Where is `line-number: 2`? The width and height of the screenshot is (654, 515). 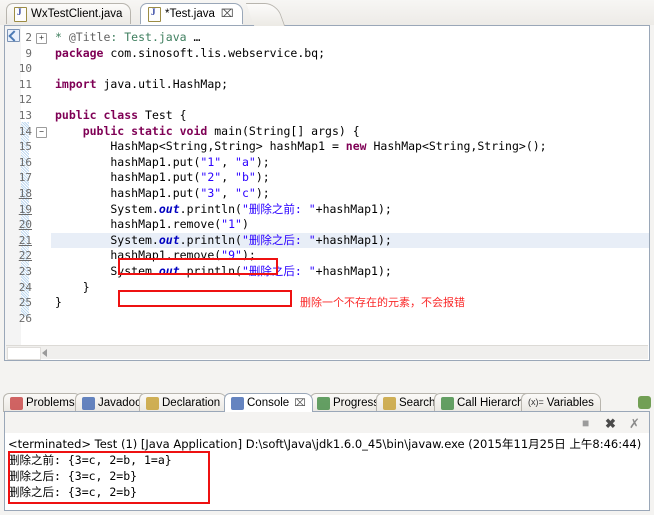 line-number: 2 is located at coordinates (28, 37).